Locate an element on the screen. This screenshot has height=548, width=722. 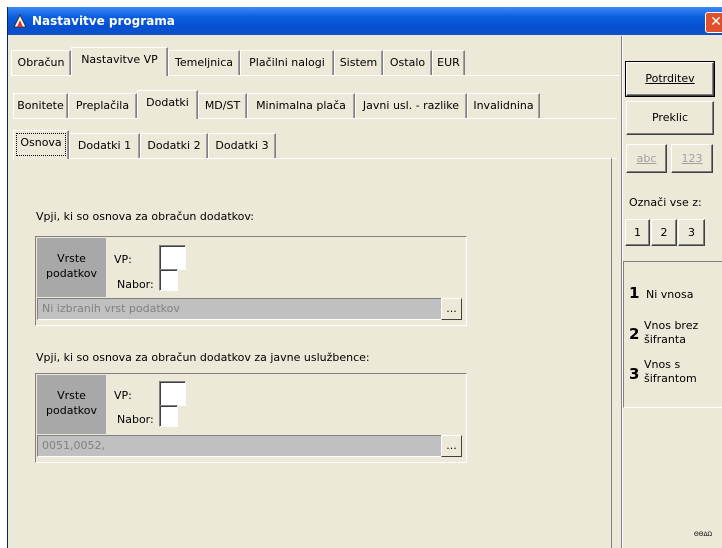
tab-invalidnina: Invalidnina is located at coordinates (503, 105).